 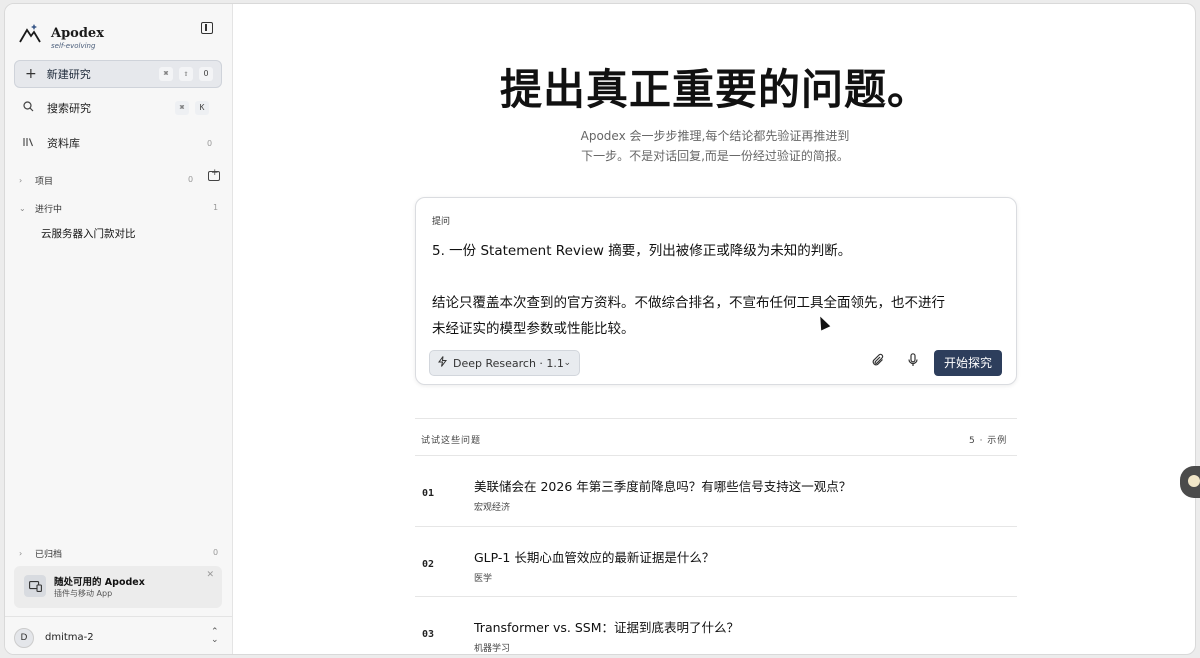 What do you see at coordinates (83, 593) in the screenshot?
I see `promo-subtitle: 插件与移动 App` at bounding box center [83, 593].